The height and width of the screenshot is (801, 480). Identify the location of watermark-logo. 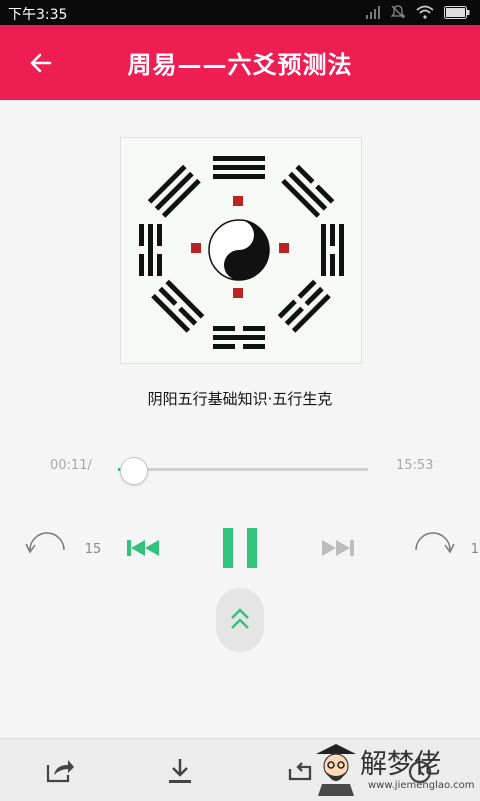
(336, 770).